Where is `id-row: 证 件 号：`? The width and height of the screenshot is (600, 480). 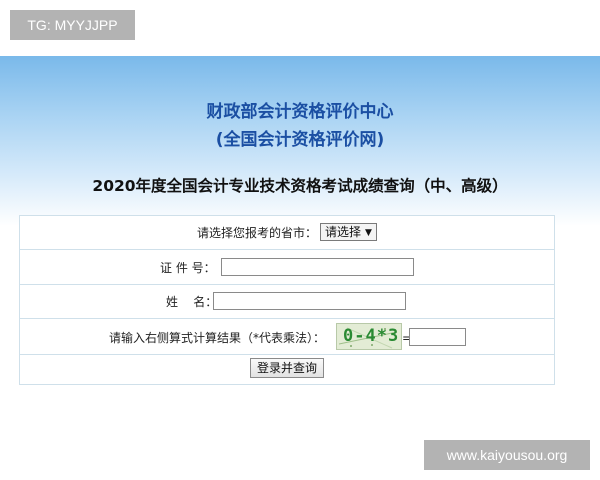
id-row: 证 件 号： is located at coordinates (287, 267).